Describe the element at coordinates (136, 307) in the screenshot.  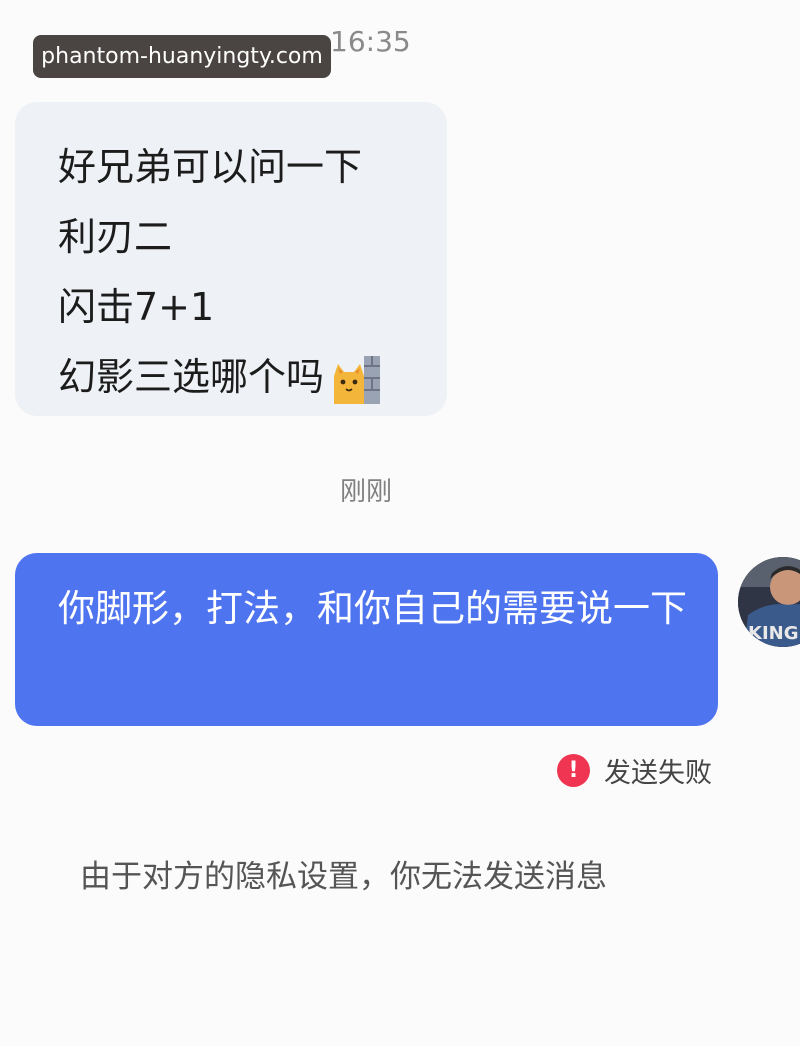
I see `message-line: 闪击7+1` at that location.